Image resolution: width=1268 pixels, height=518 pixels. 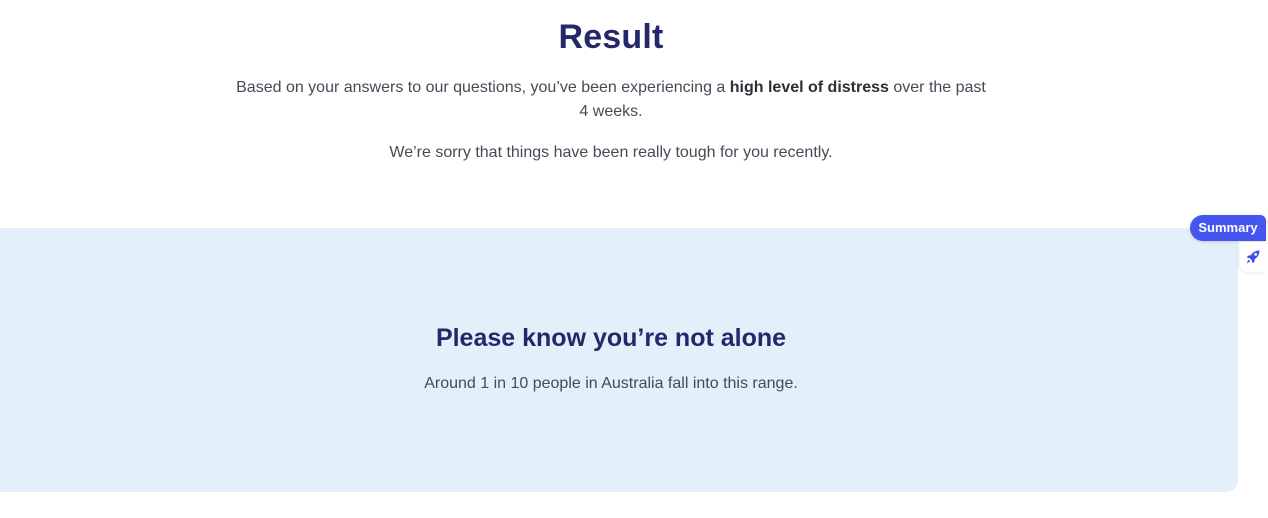 What do you see at coordinates (809, 87) in the screenshot?
I see `distress-level-text: high level of distress` at bounding box center [809, 87].